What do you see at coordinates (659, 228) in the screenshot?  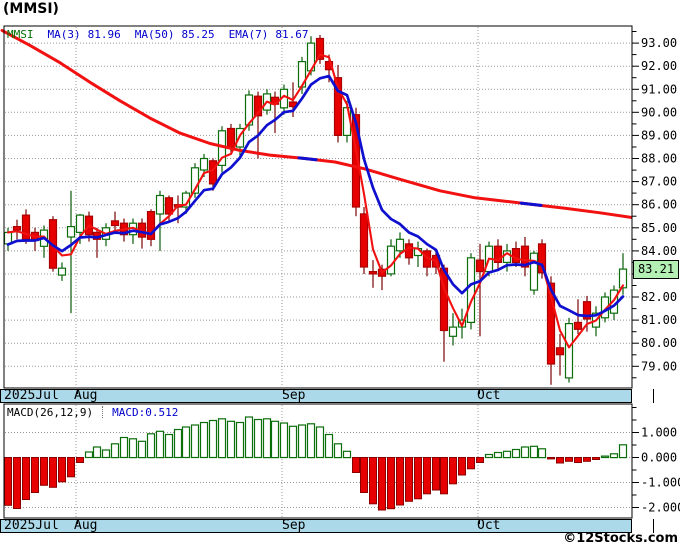 I see `price-axis-label: 85.00` at bounding box center [659, 228].